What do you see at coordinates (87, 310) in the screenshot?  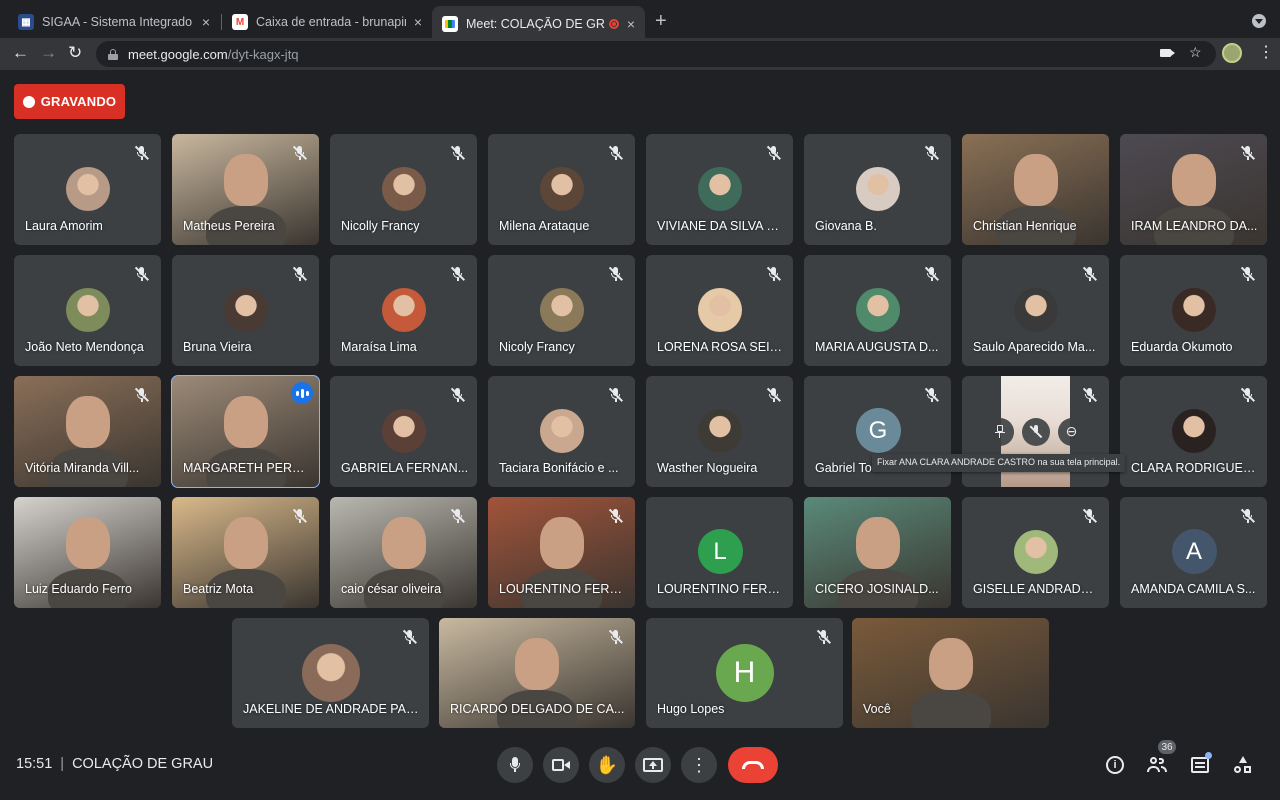 I see `participant-tile: João Neto Mendonça` at bounding box center [87, 310].